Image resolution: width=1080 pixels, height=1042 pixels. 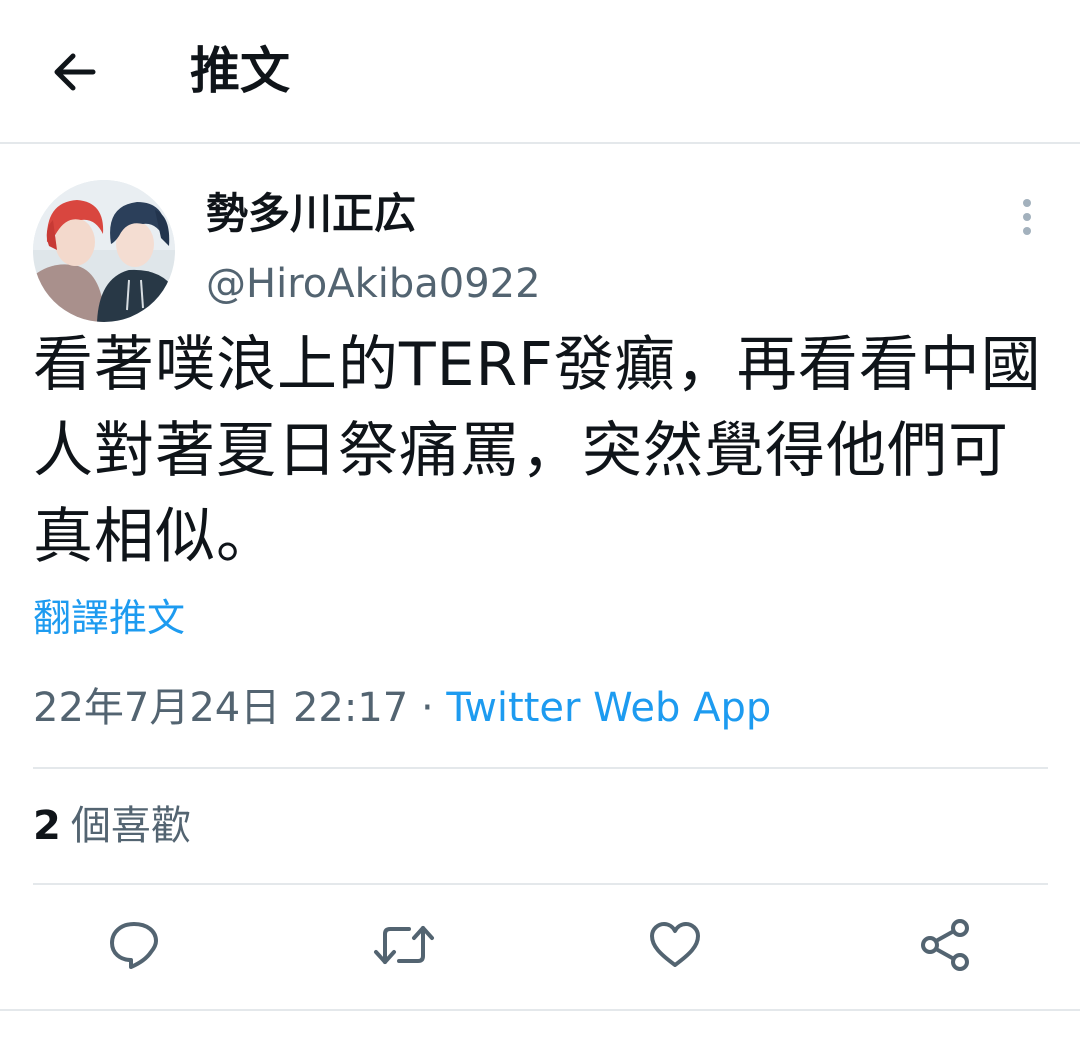 I want to click on reply-icon, so click(x=134, y=947).